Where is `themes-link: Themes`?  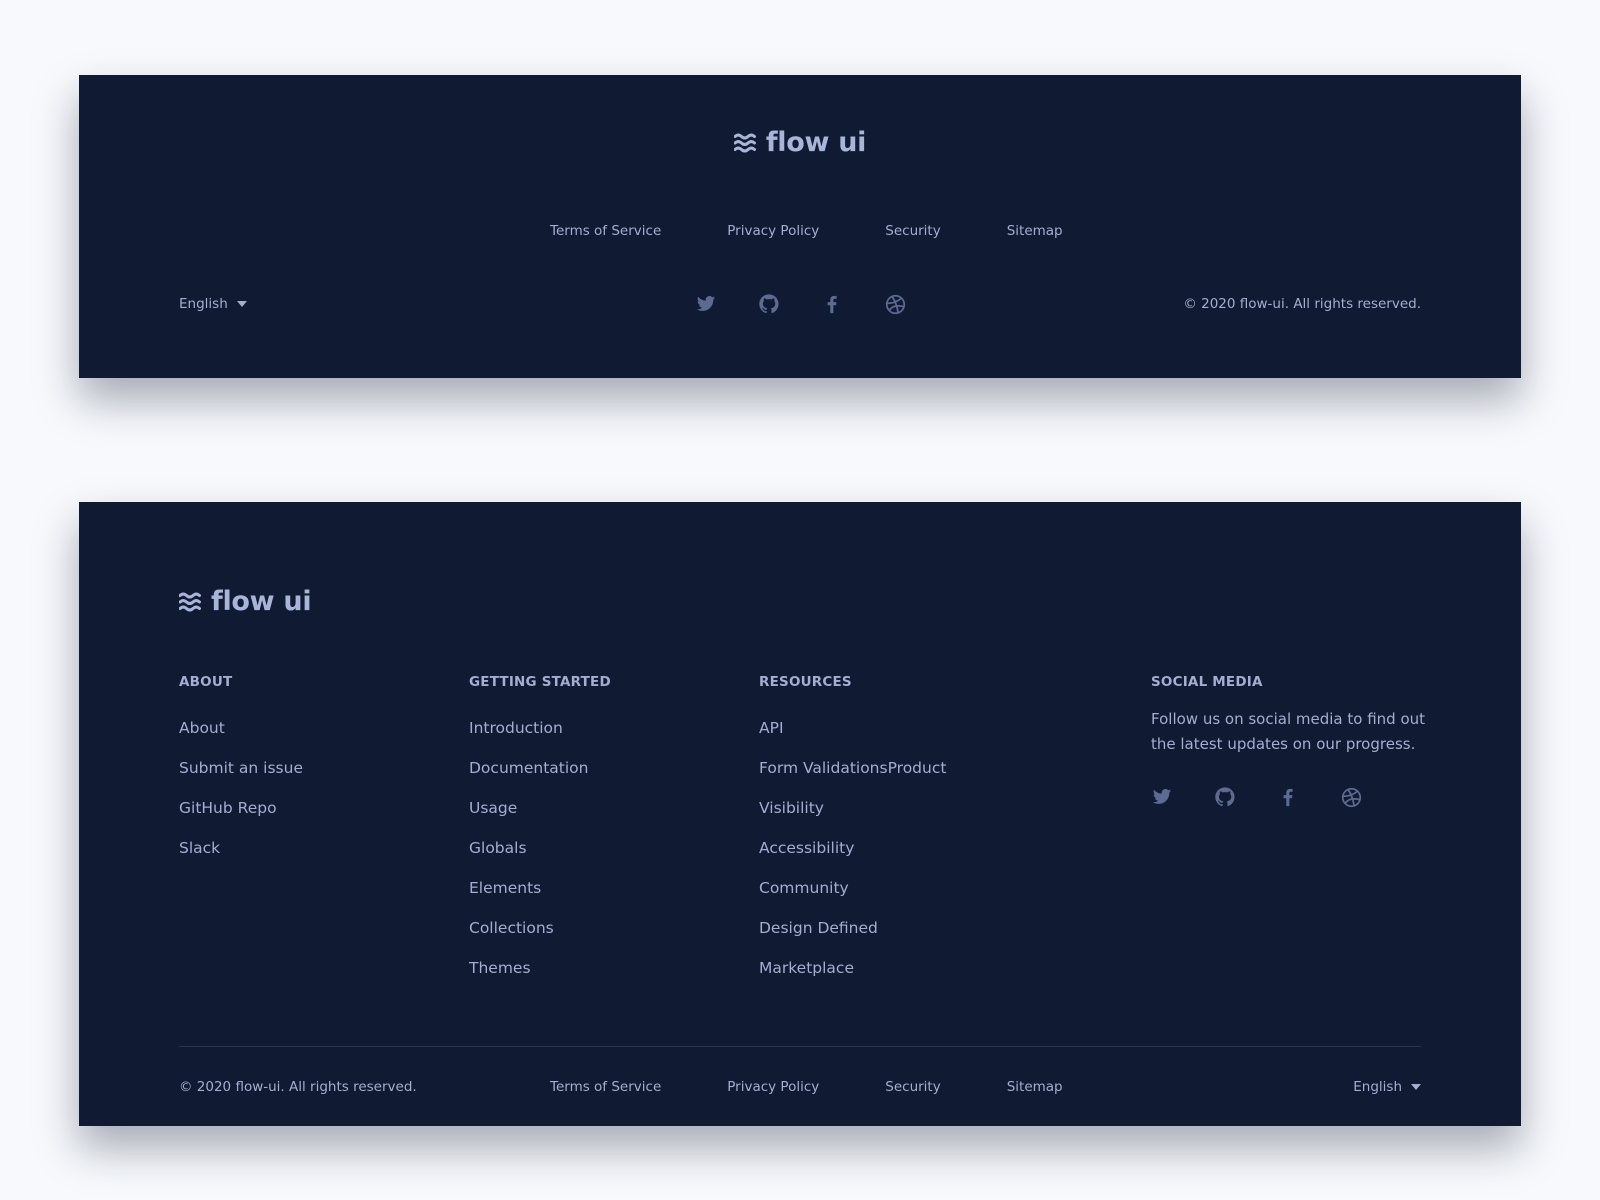
themes-link: Themes is located at coordinates (500, 968).